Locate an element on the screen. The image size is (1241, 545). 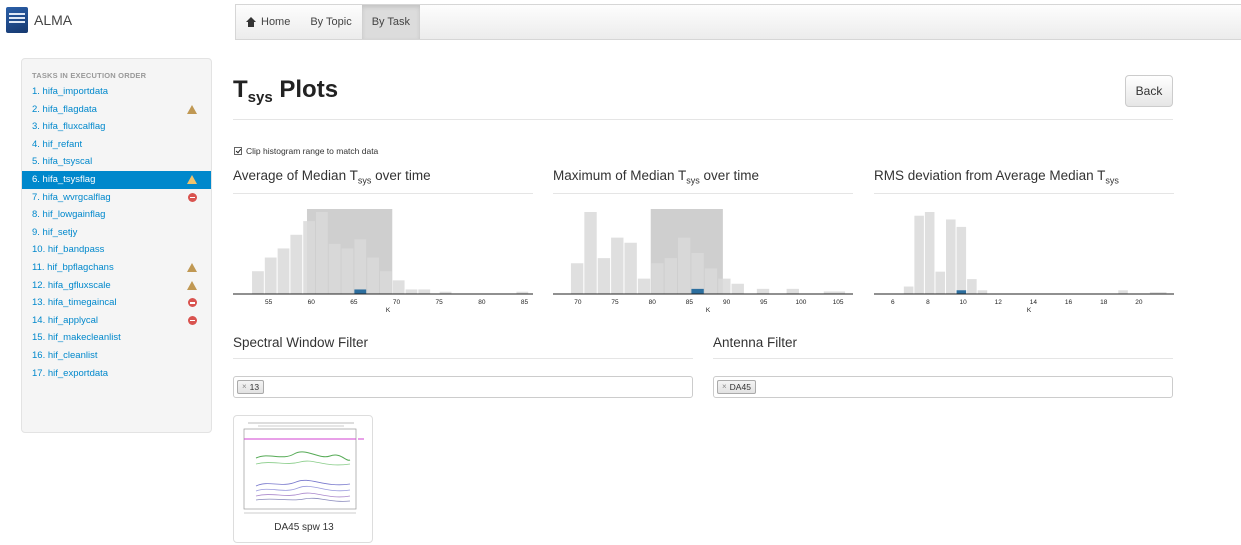
histogram-rms-deviation: 6 8 10 12 14 16 18 20 K is located at coordinates (1024, 262).